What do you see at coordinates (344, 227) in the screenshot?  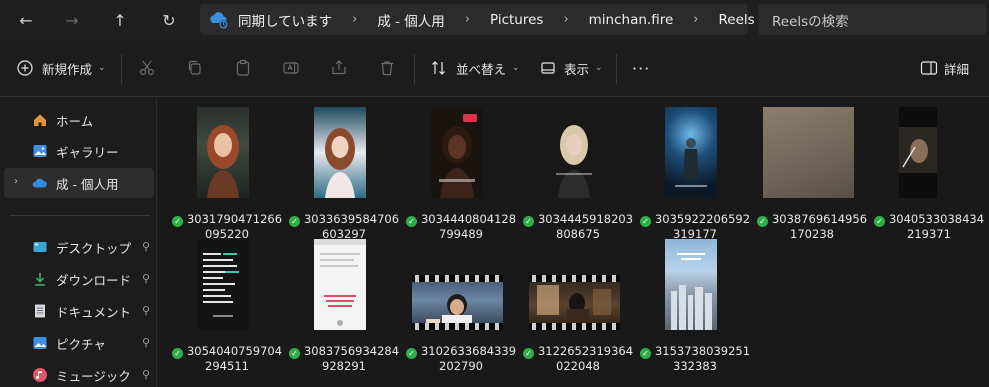 I see `file-name: ✓ 3033639584706 603297` at bounding box center [344, 227].